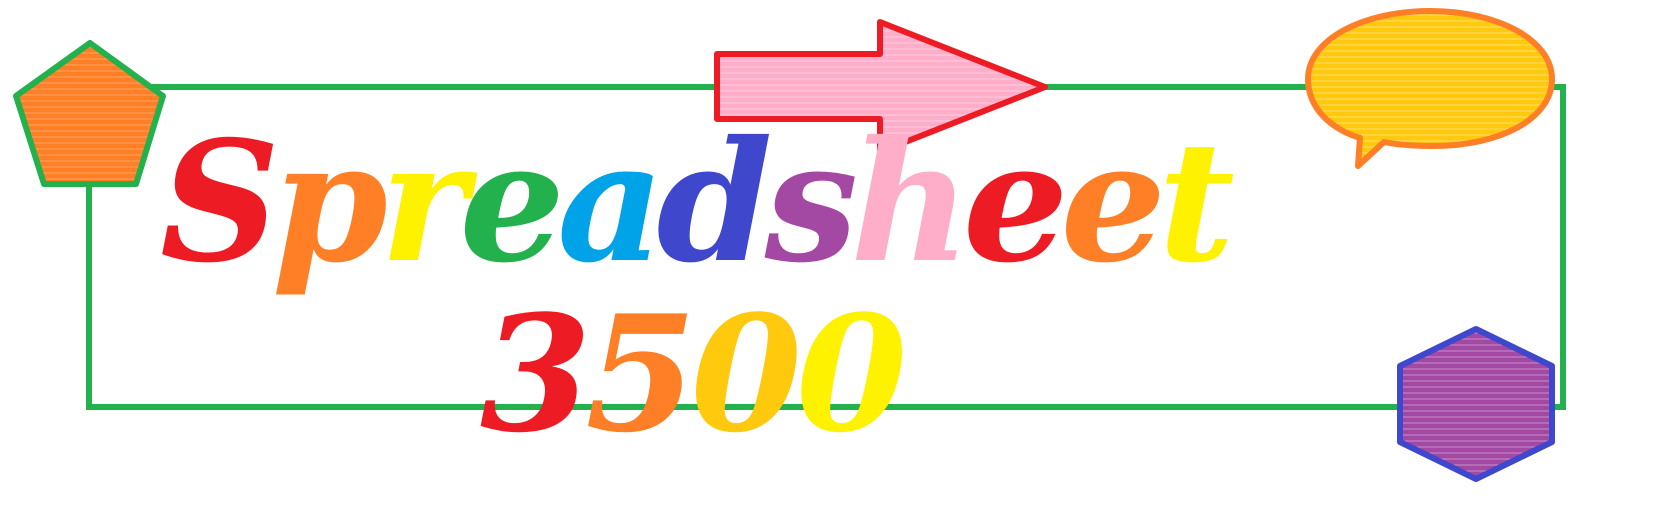 This screenshot has width=1653, height=523. Describe the element at coordinates (1430, 88) in the screenshot. I see `speech-bubble-icon` at that location.